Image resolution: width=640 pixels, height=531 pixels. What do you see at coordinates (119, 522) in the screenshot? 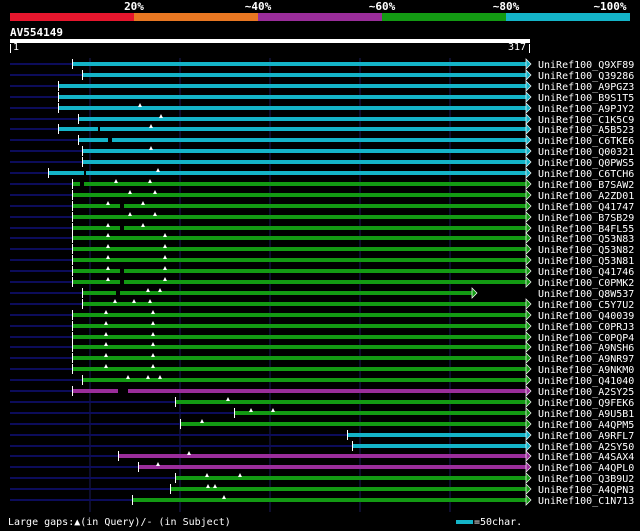
I see `gap-legend: Large gaps:▲(in Query)/- (in Subject)` at bounding box center [119, 522].